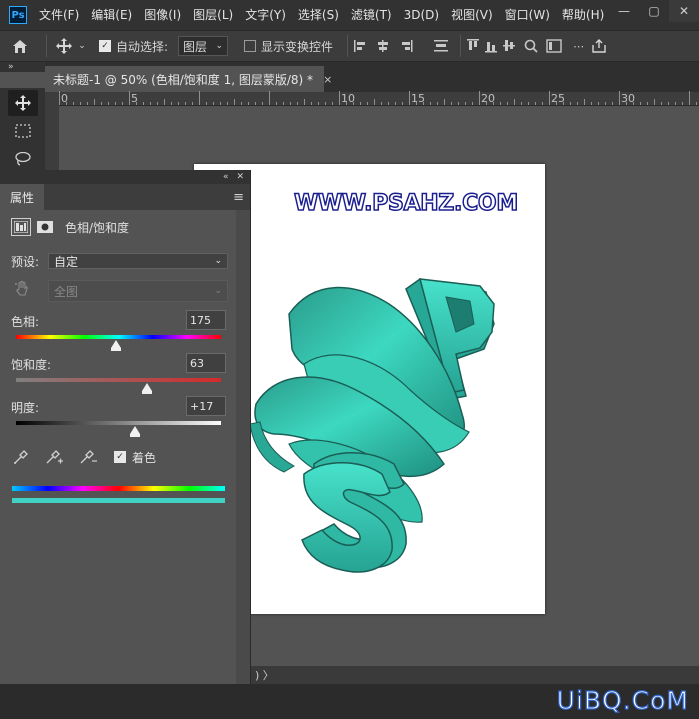  I want to click on layer-mask-icon, so click(45, 227).